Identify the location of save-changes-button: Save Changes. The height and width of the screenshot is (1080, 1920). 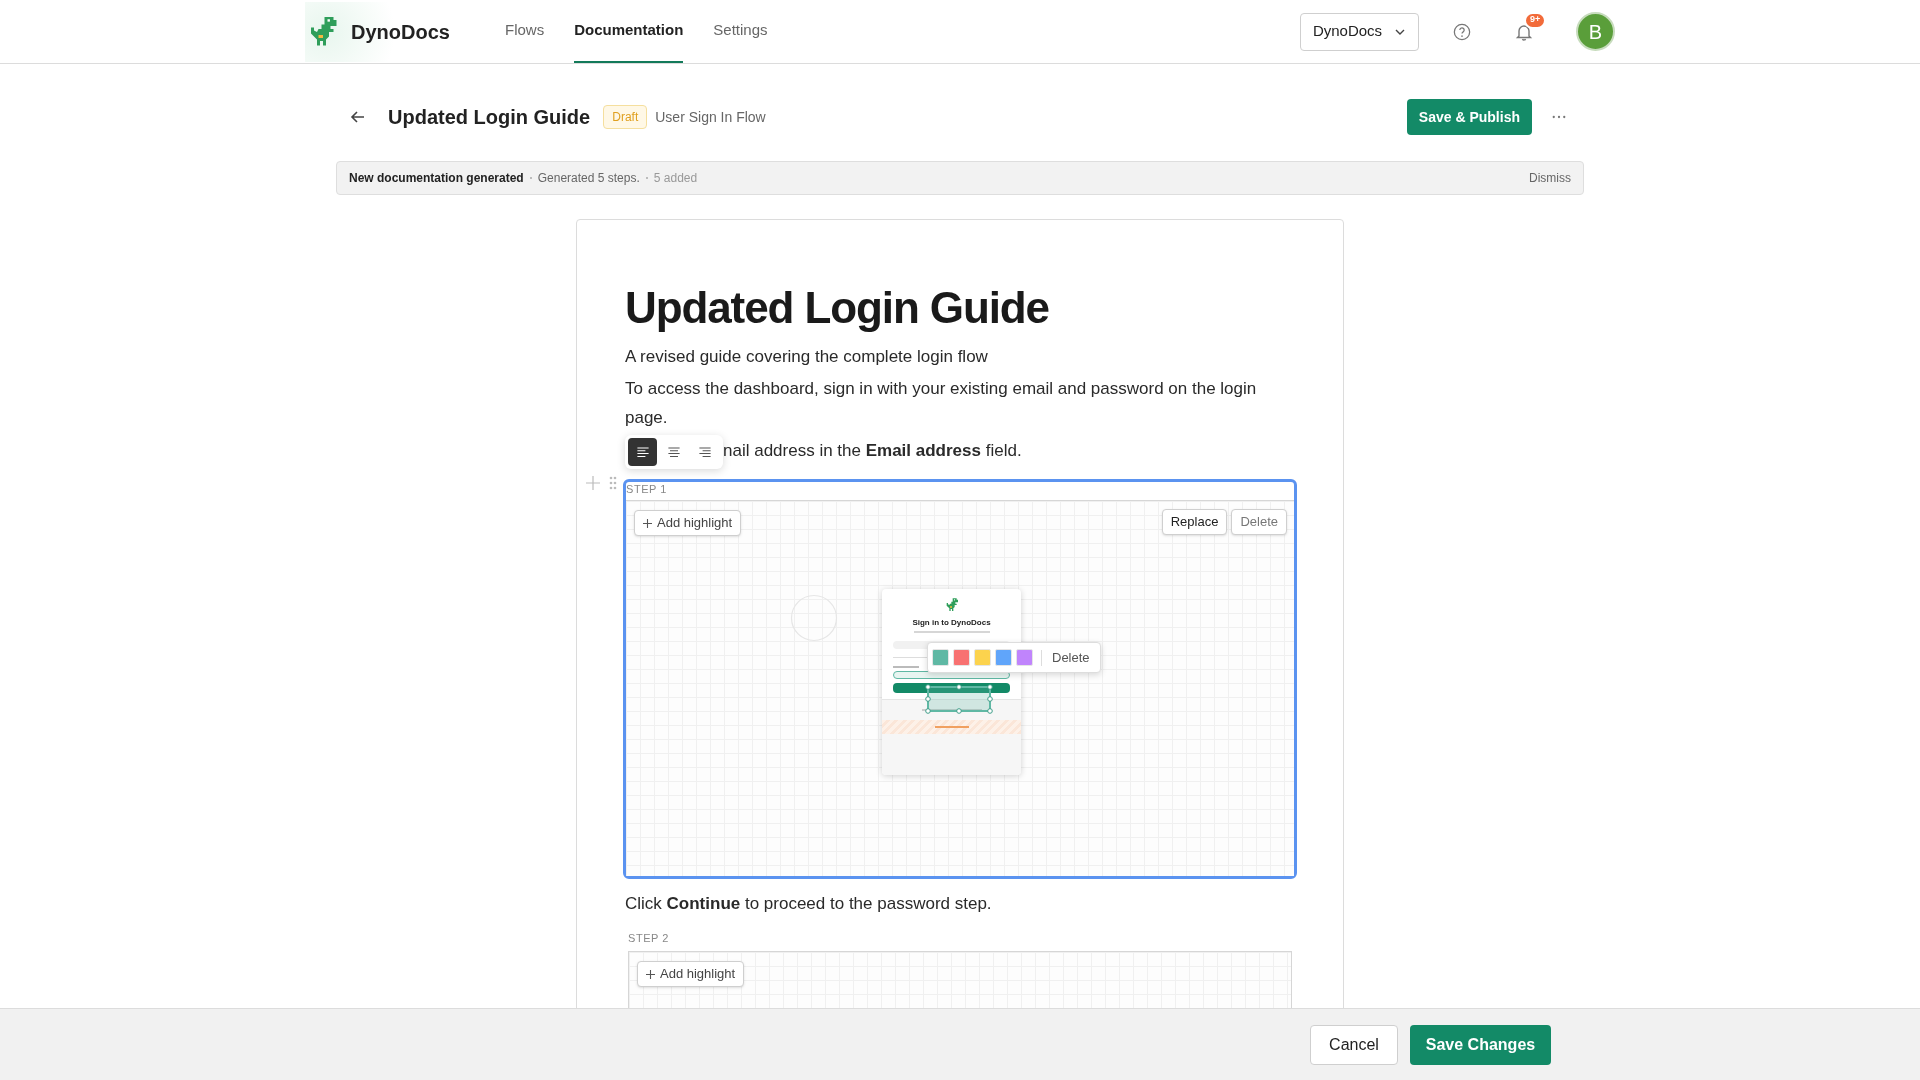
(1480, 1044).